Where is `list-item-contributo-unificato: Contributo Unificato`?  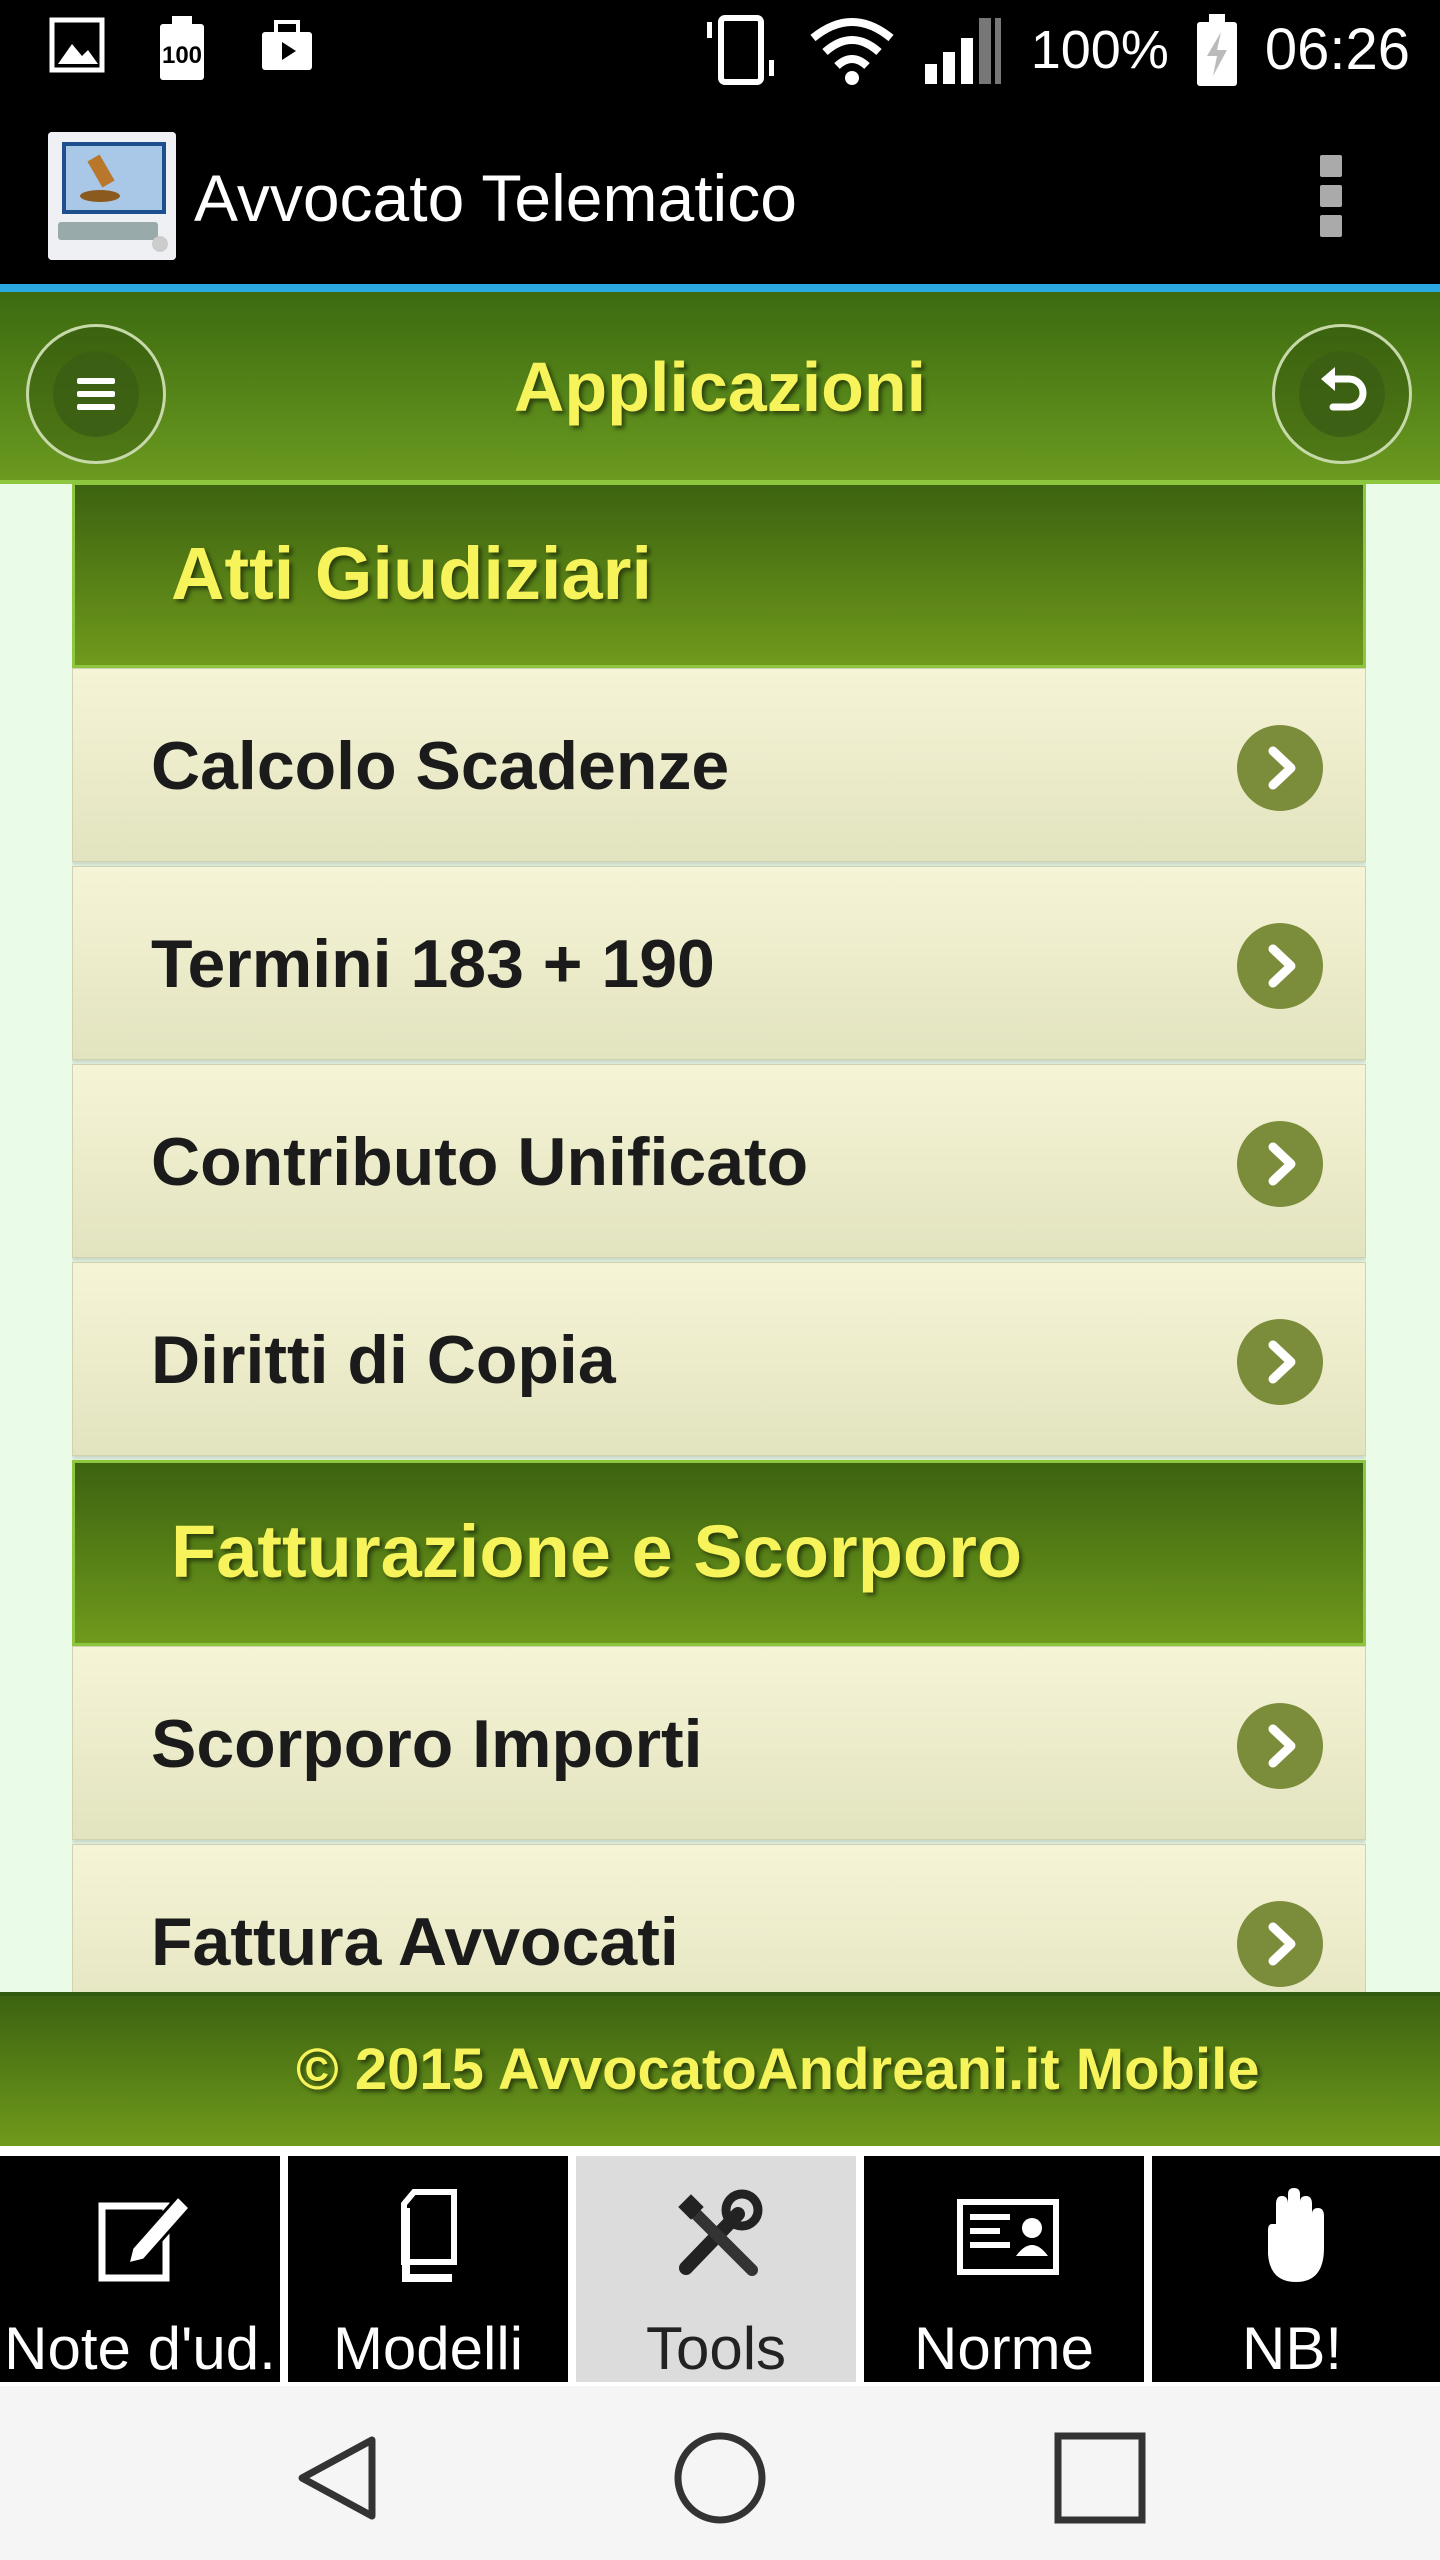
list-item-contributo-unificato: Contributo Unificato is located at coordinates (719, 1161).